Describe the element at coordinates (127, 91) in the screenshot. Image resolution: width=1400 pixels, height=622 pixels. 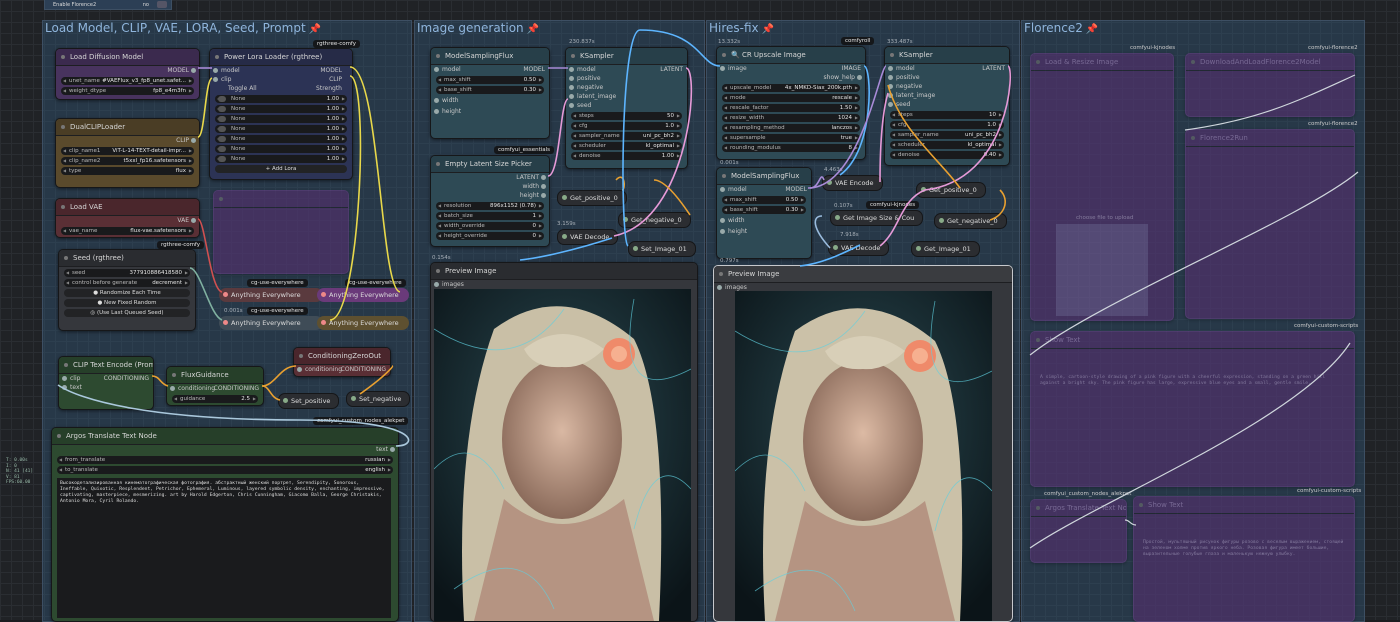
I see `weight-dtype-widget: weight_dtypefp8_e4m3fn` at that location.